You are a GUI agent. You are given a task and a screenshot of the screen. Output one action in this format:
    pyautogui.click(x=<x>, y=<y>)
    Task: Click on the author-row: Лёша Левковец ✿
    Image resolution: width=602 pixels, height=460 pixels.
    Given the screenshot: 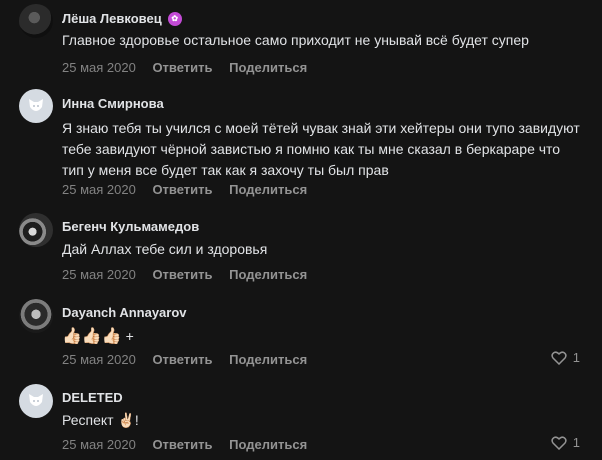 What is the action you would take?
    pyautogui.click(x=122, y=18)
    